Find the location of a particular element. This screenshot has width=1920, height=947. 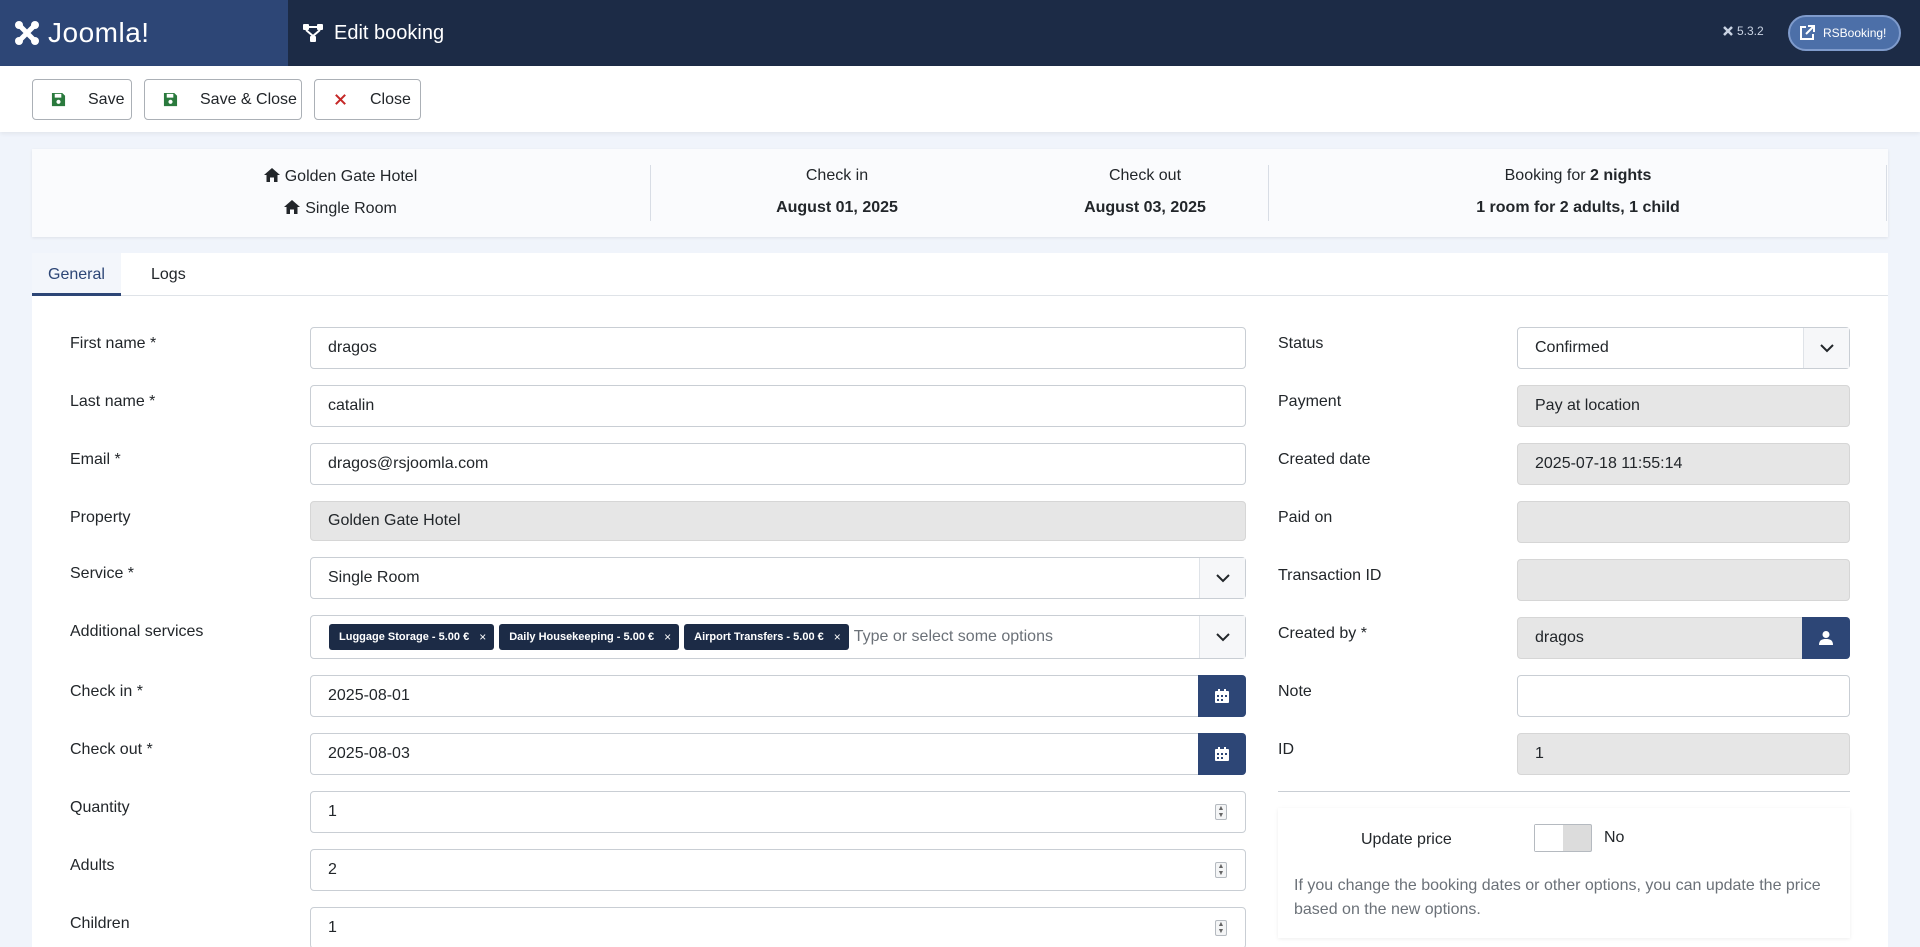

children-stepper: 1 ▲ ▼ is located at coordinates (778, 927).